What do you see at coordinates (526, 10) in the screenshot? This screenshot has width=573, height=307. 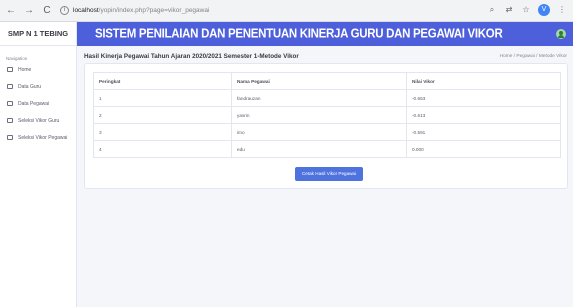 I see `star-icon: ☆` at bounding box center [526, 10].